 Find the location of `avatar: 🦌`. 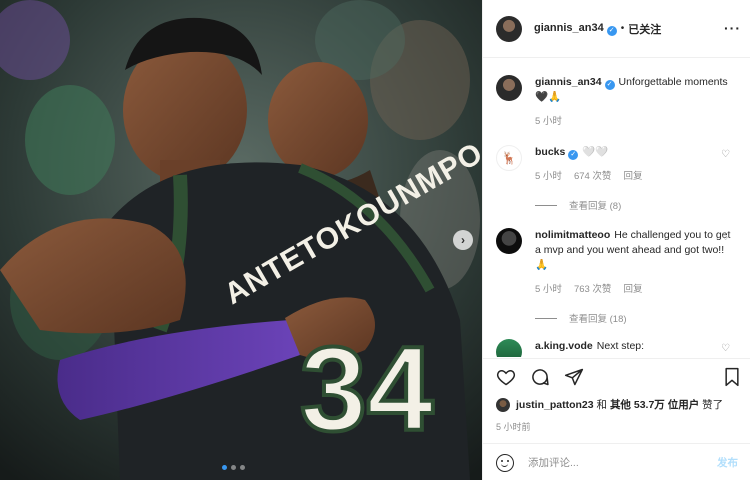

avatar: 🦌 is located at coordinates (509, 158).